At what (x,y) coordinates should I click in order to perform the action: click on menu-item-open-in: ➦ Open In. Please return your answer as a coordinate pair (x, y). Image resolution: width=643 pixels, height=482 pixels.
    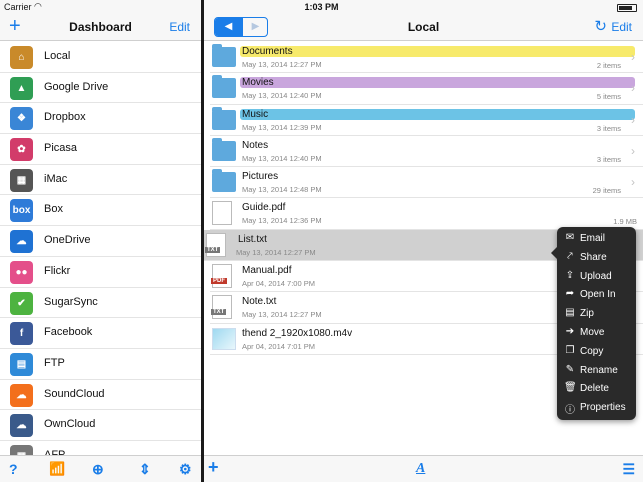
    Looking at the image, I should click on (596, 294).